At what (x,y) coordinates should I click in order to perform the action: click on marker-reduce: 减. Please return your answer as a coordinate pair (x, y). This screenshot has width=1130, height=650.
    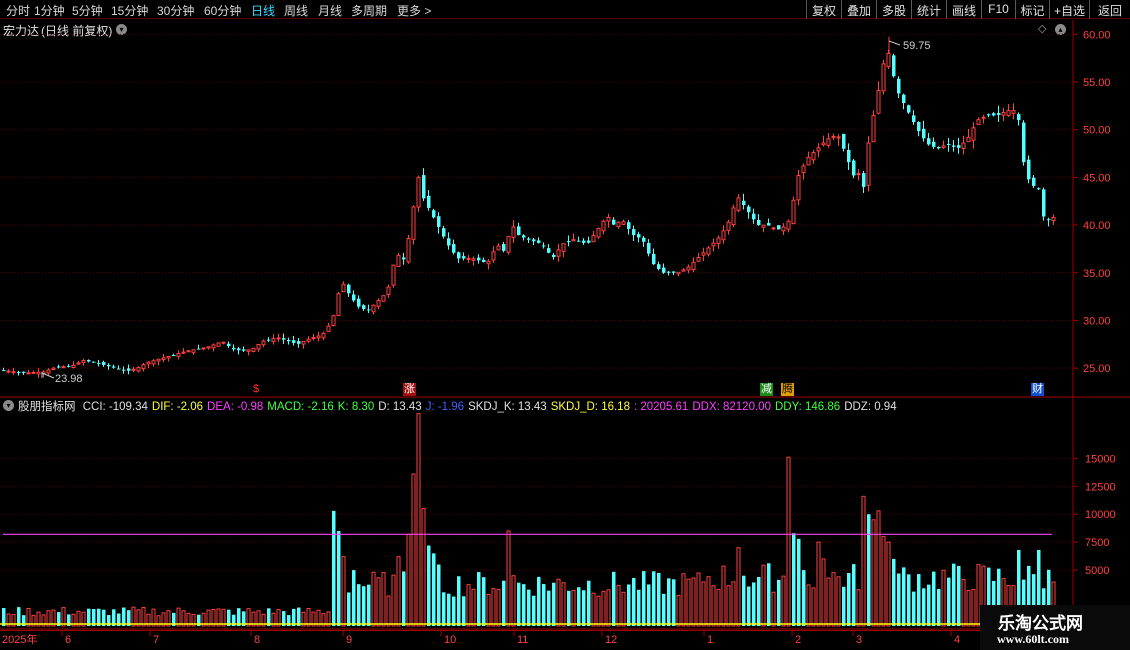
    Looking at the image, I should click on (766, 389).